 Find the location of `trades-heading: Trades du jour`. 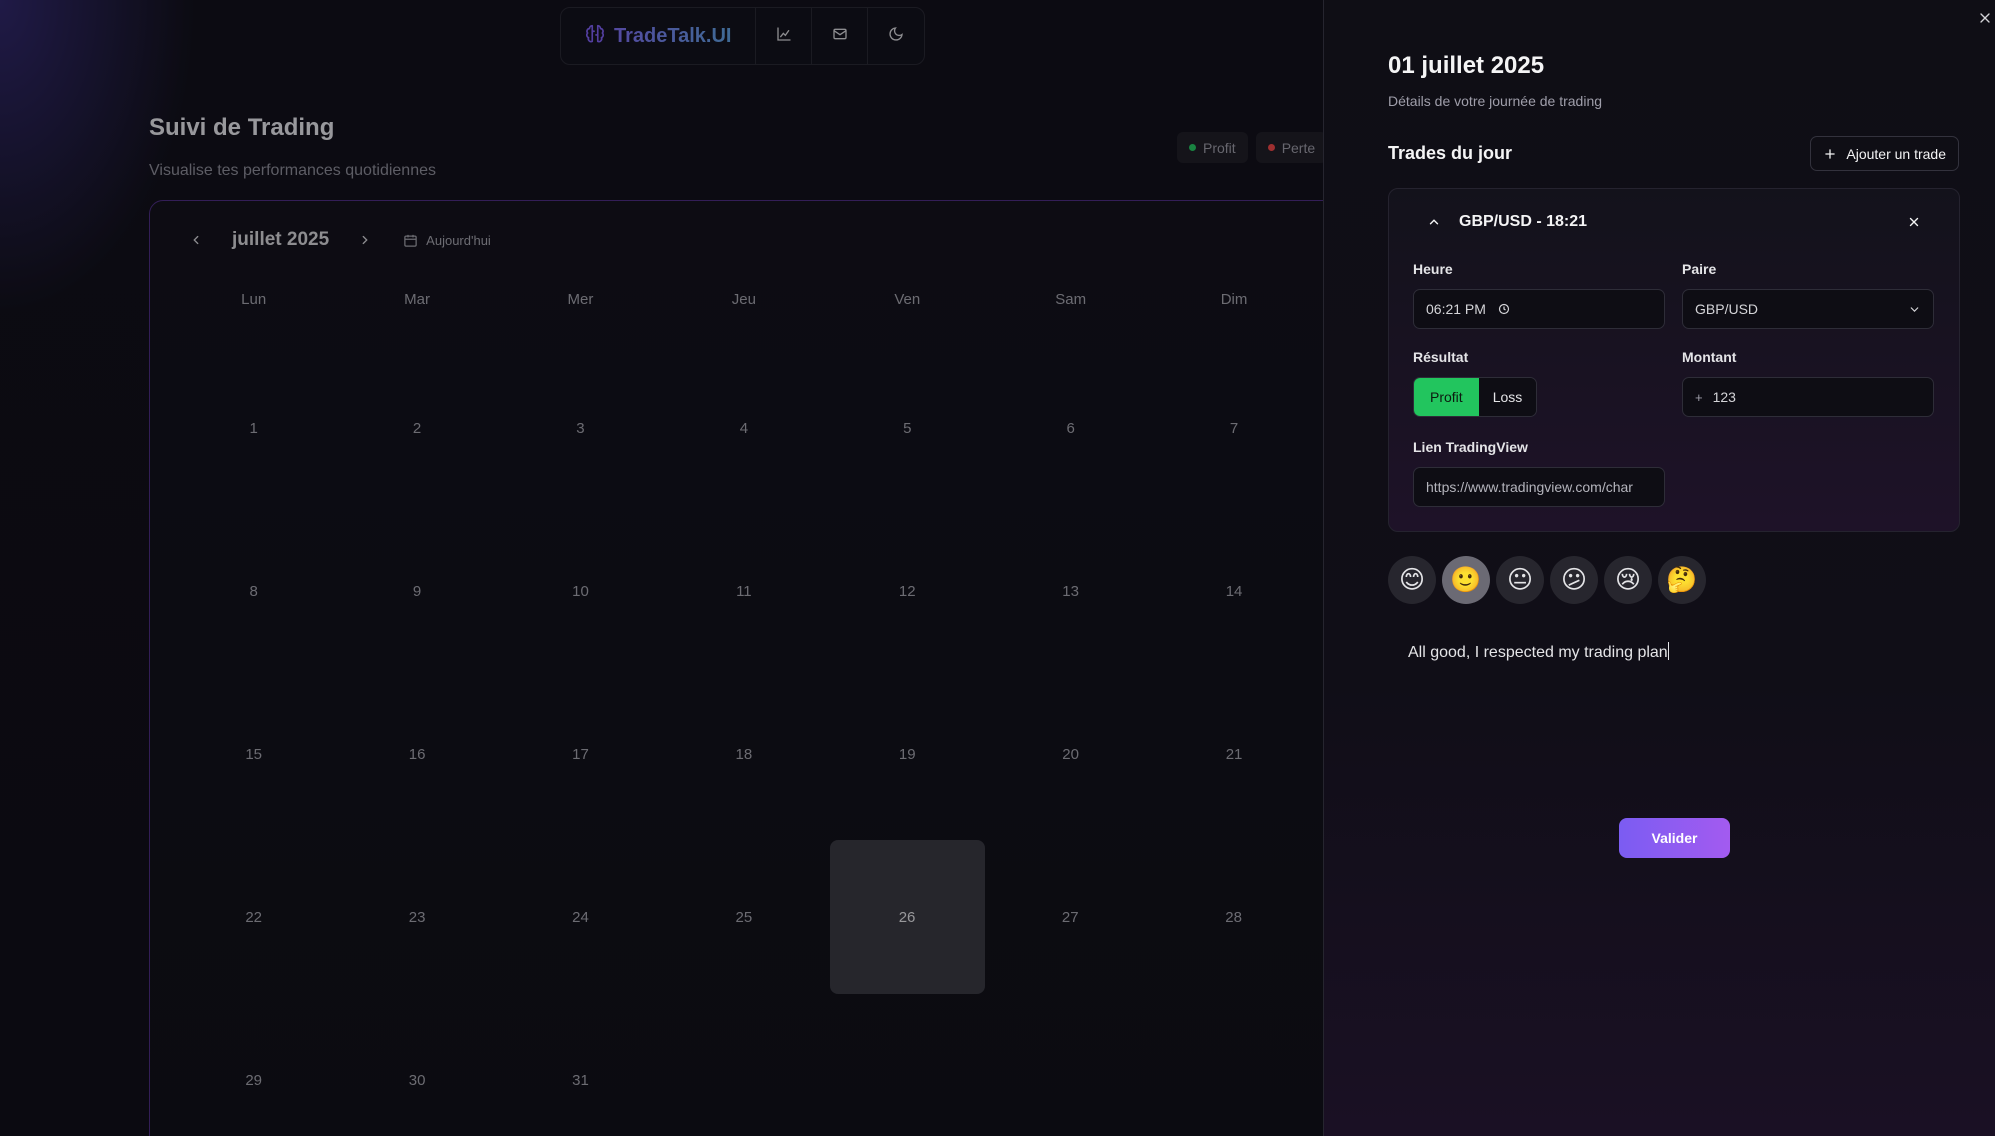

trades-heading: Trades du jour is located at coordinates (1450, 153).